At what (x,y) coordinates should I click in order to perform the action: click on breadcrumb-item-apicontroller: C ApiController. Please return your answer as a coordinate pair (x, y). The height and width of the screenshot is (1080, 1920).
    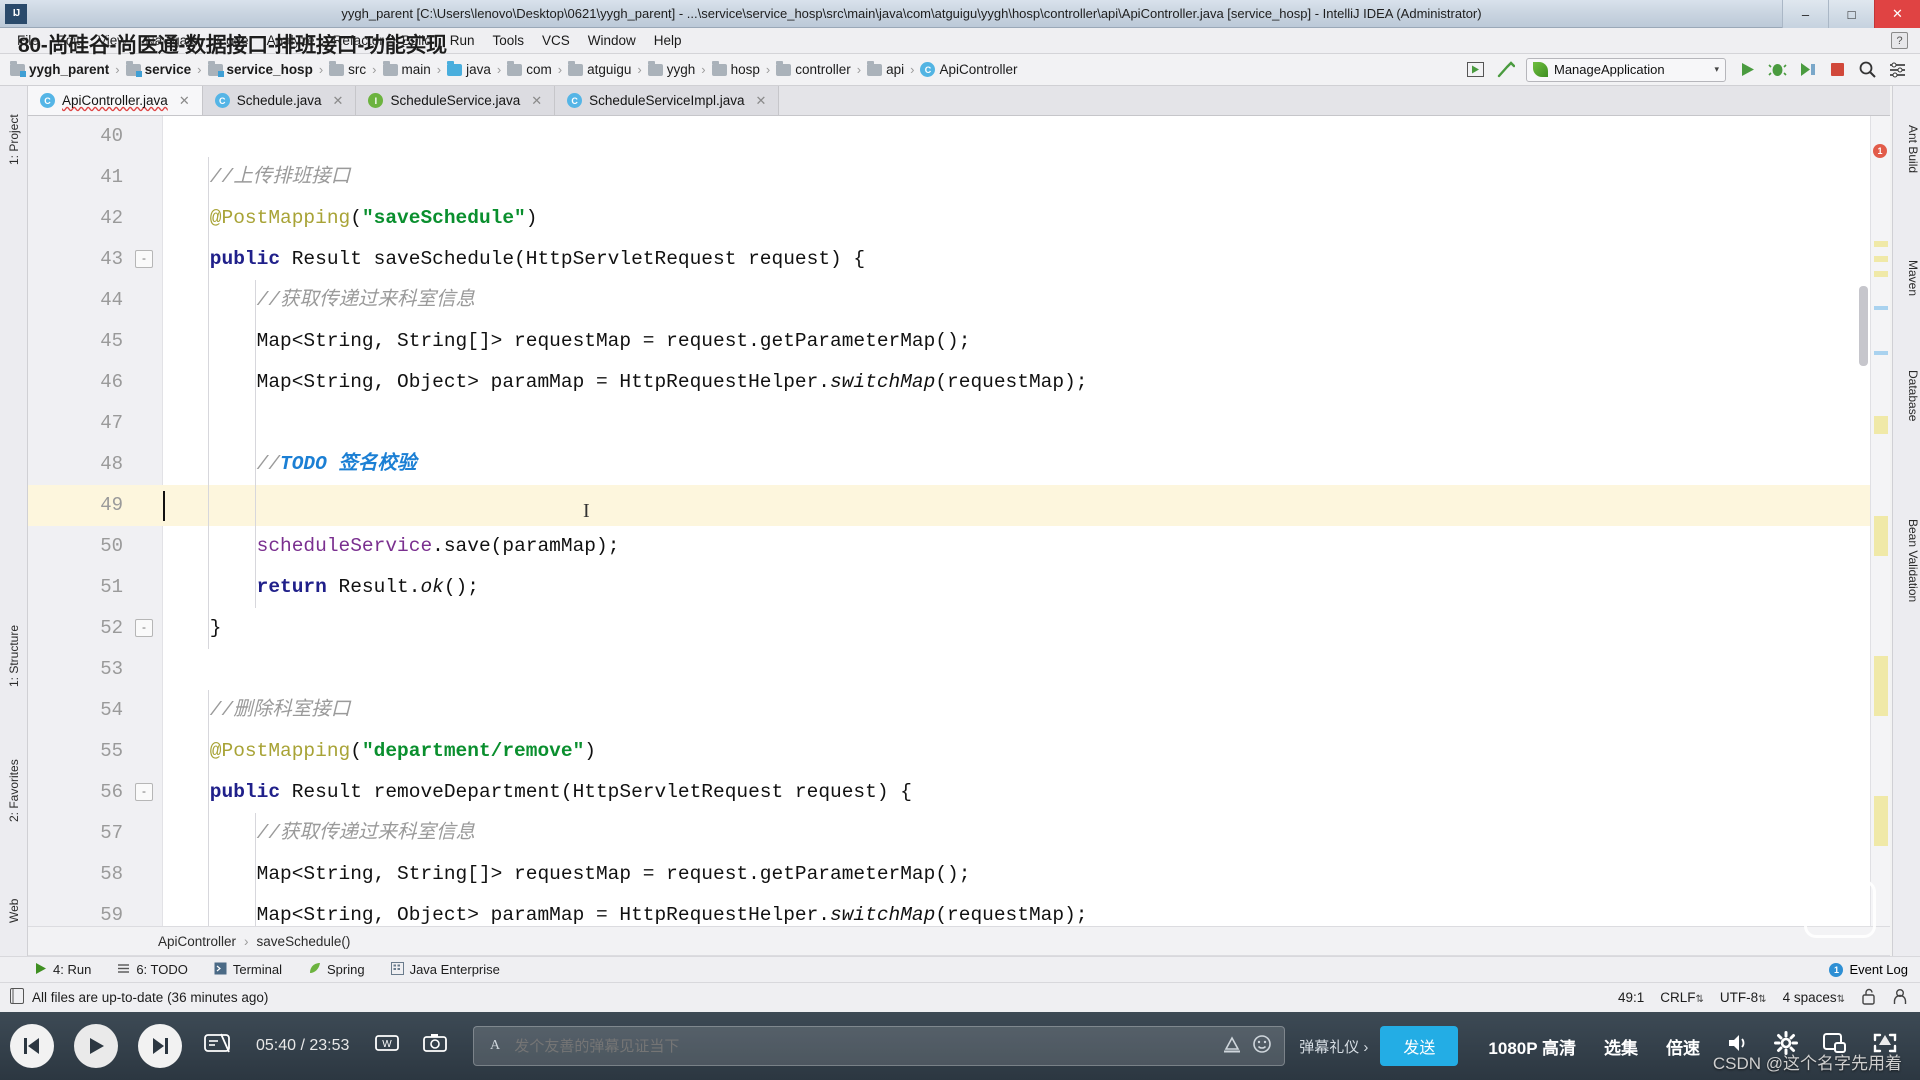
    Looking at the image, I should click on (969, 69).